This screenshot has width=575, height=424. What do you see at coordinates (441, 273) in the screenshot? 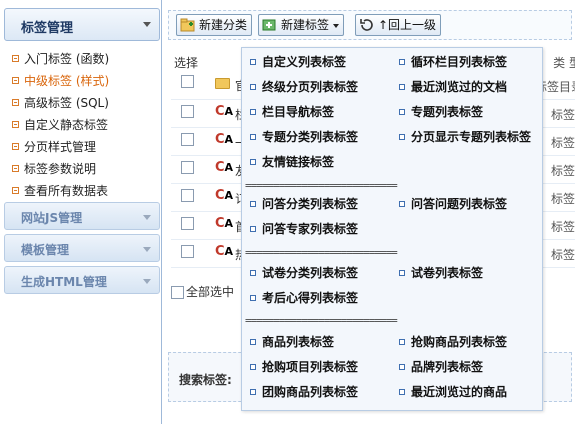
I see `menu-item: 试卷列表标签` at bounding box center [441, 273].